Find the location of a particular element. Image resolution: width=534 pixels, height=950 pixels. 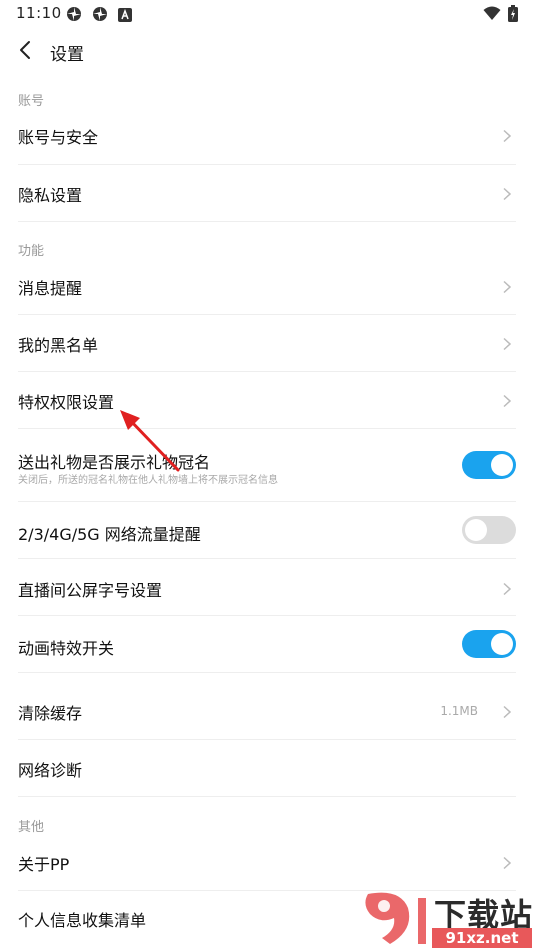

status-bar: 11:10 is located at coordinates (267, 14).